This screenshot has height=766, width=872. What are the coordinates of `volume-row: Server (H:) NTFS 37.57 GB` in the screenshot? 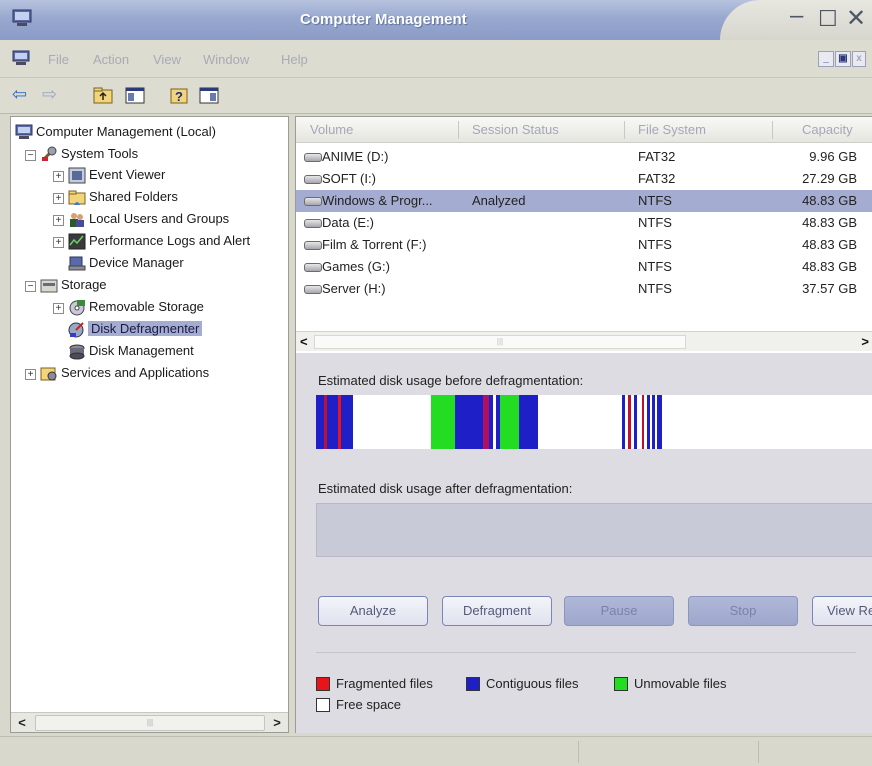 It's located at (584, 289).